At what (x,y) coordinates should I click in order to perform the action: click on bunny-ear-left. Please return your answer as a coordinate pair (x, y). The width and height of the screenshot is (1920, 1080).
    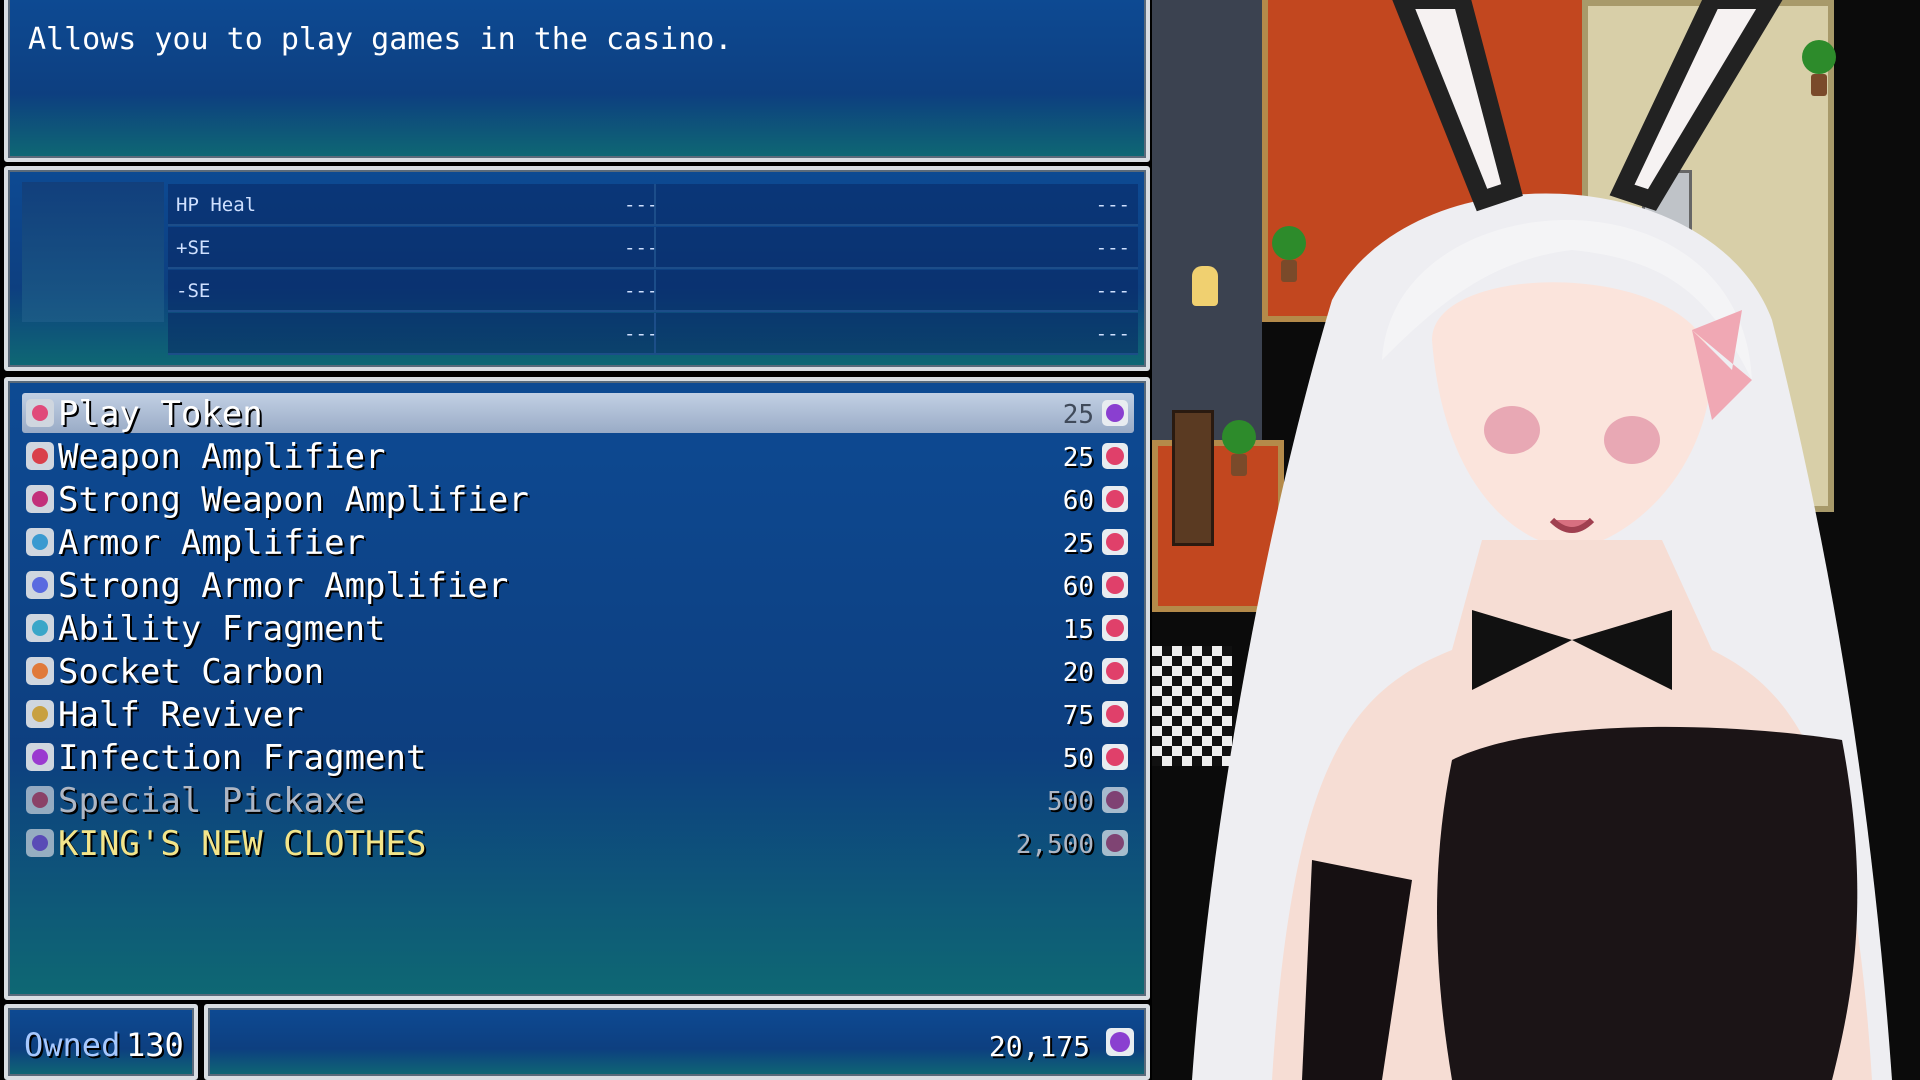
    Looking at the image, I should click on (1457, 106).